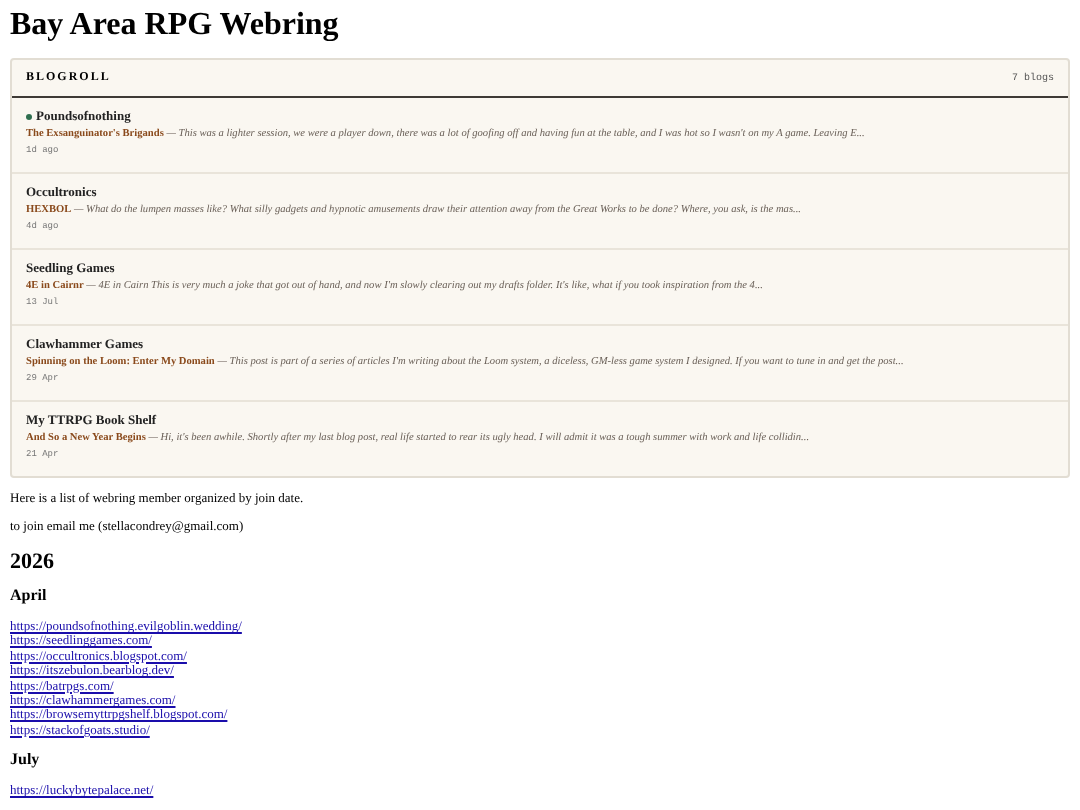 Image resolution: width=1080 pixels, height=810 pixels. What do you see at coordinates (33, 562) in the screenshot?
I see `year-heading: 2026` at bounding box center [33, 562].